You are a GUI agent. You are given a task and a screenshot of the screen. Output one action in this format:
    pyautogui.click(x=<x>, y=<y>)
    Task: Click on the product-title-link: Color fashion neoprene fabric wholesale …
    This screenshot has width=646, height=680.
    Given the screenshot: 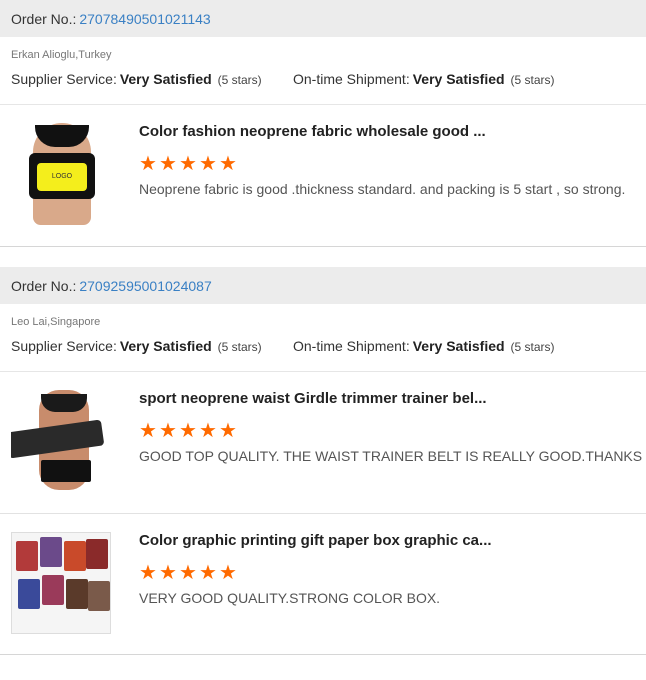 What is the action you would take?
    pyautogui.click(x=387, y=134)
    